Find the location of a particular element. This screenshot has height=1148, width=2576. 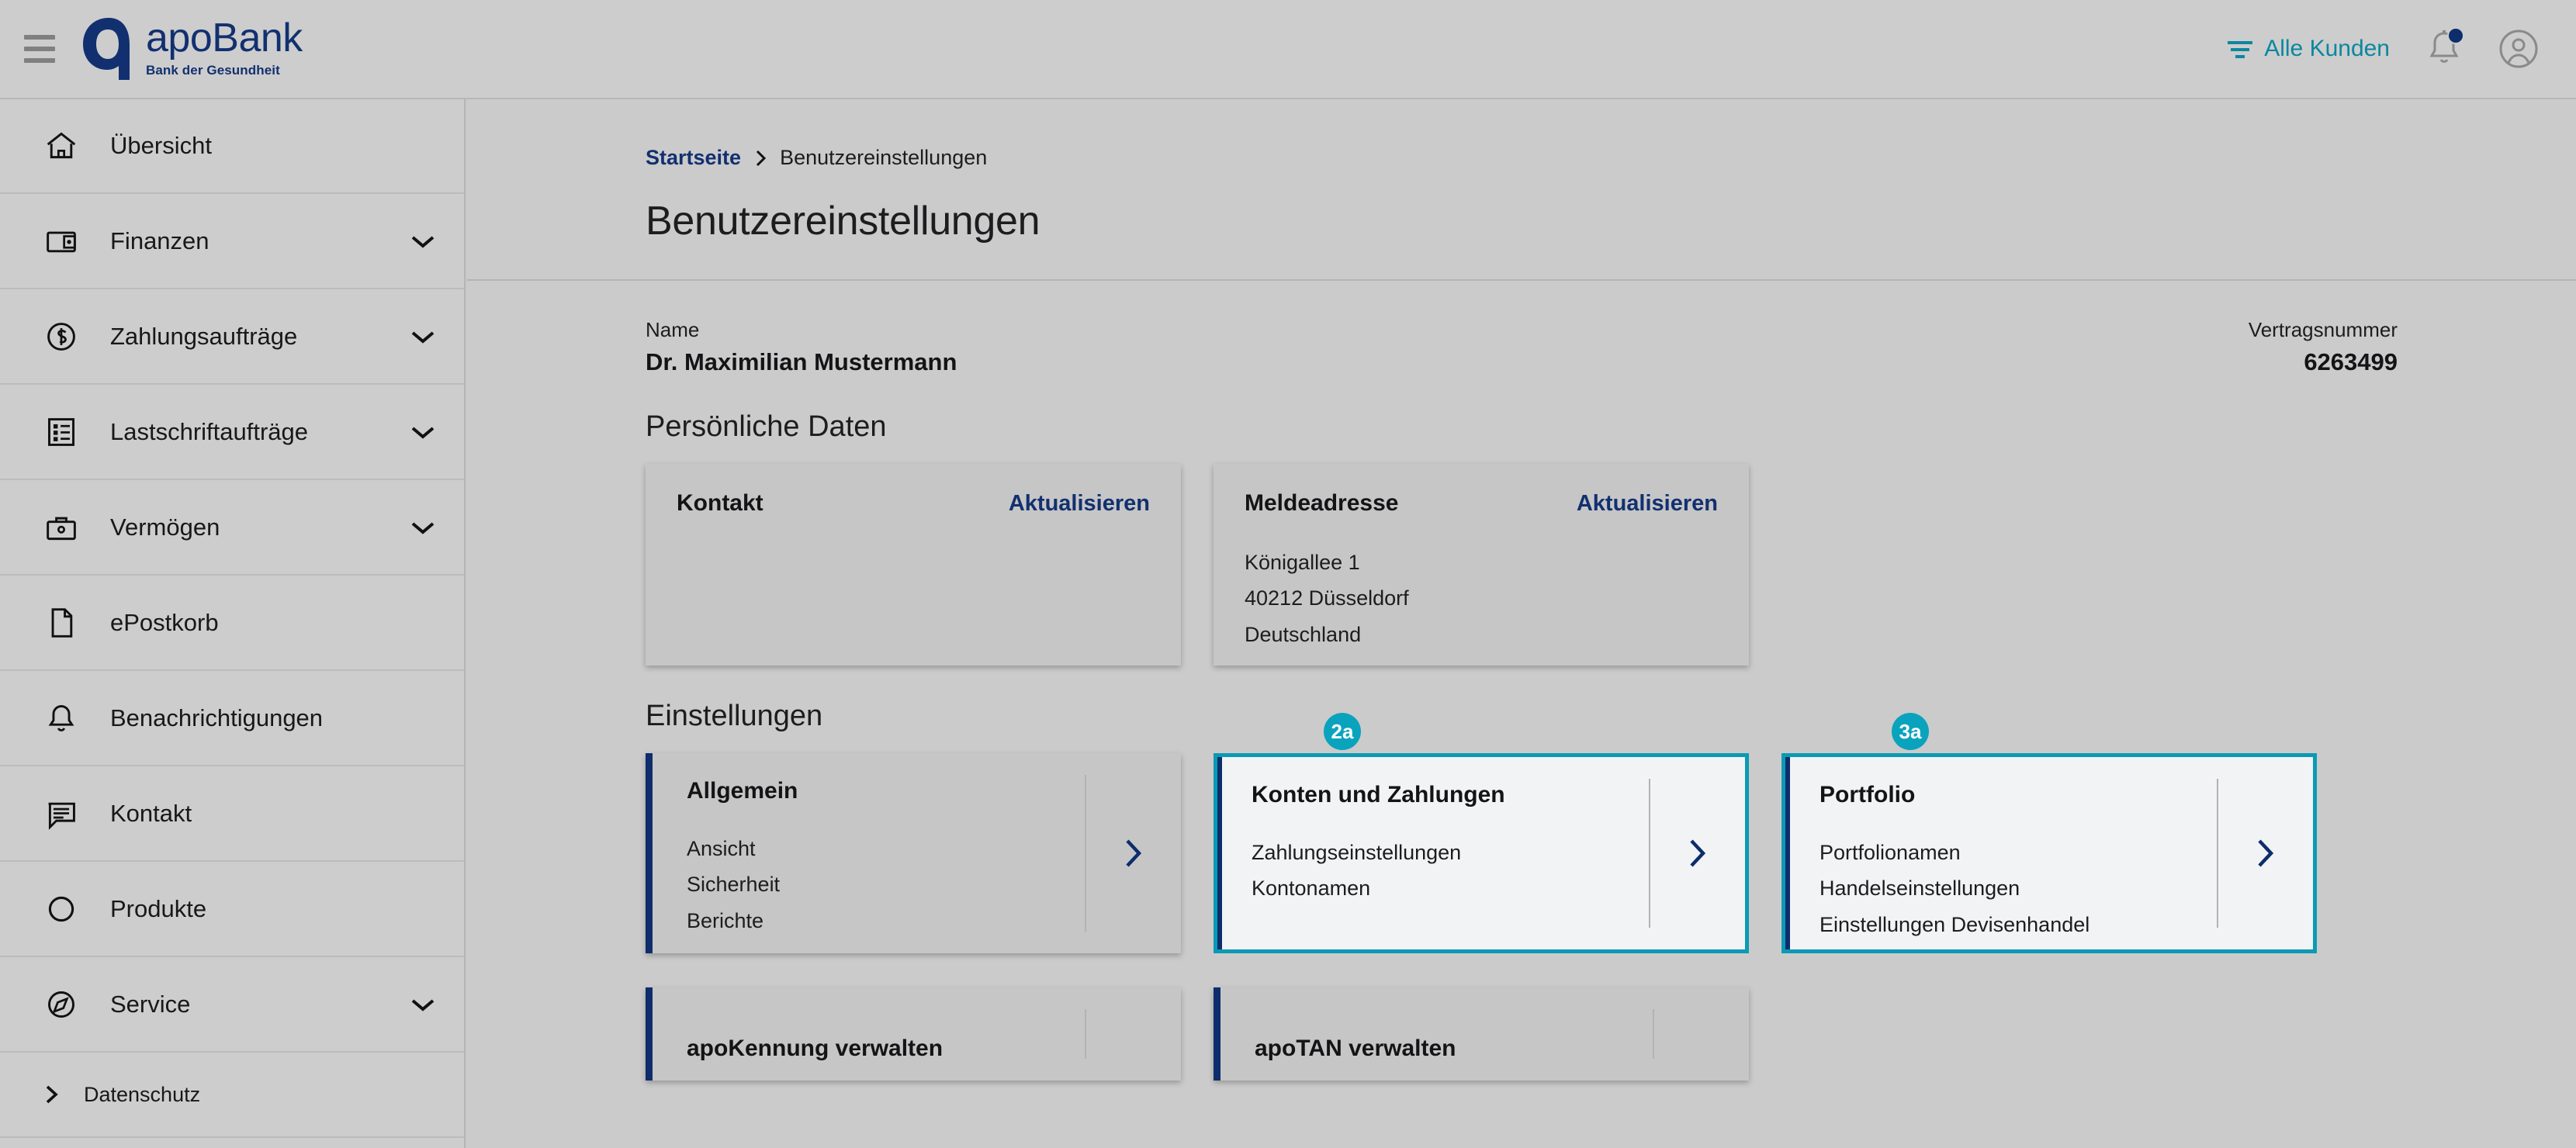

settings-card-title: Allgemein is located at coordinates (742, 791).